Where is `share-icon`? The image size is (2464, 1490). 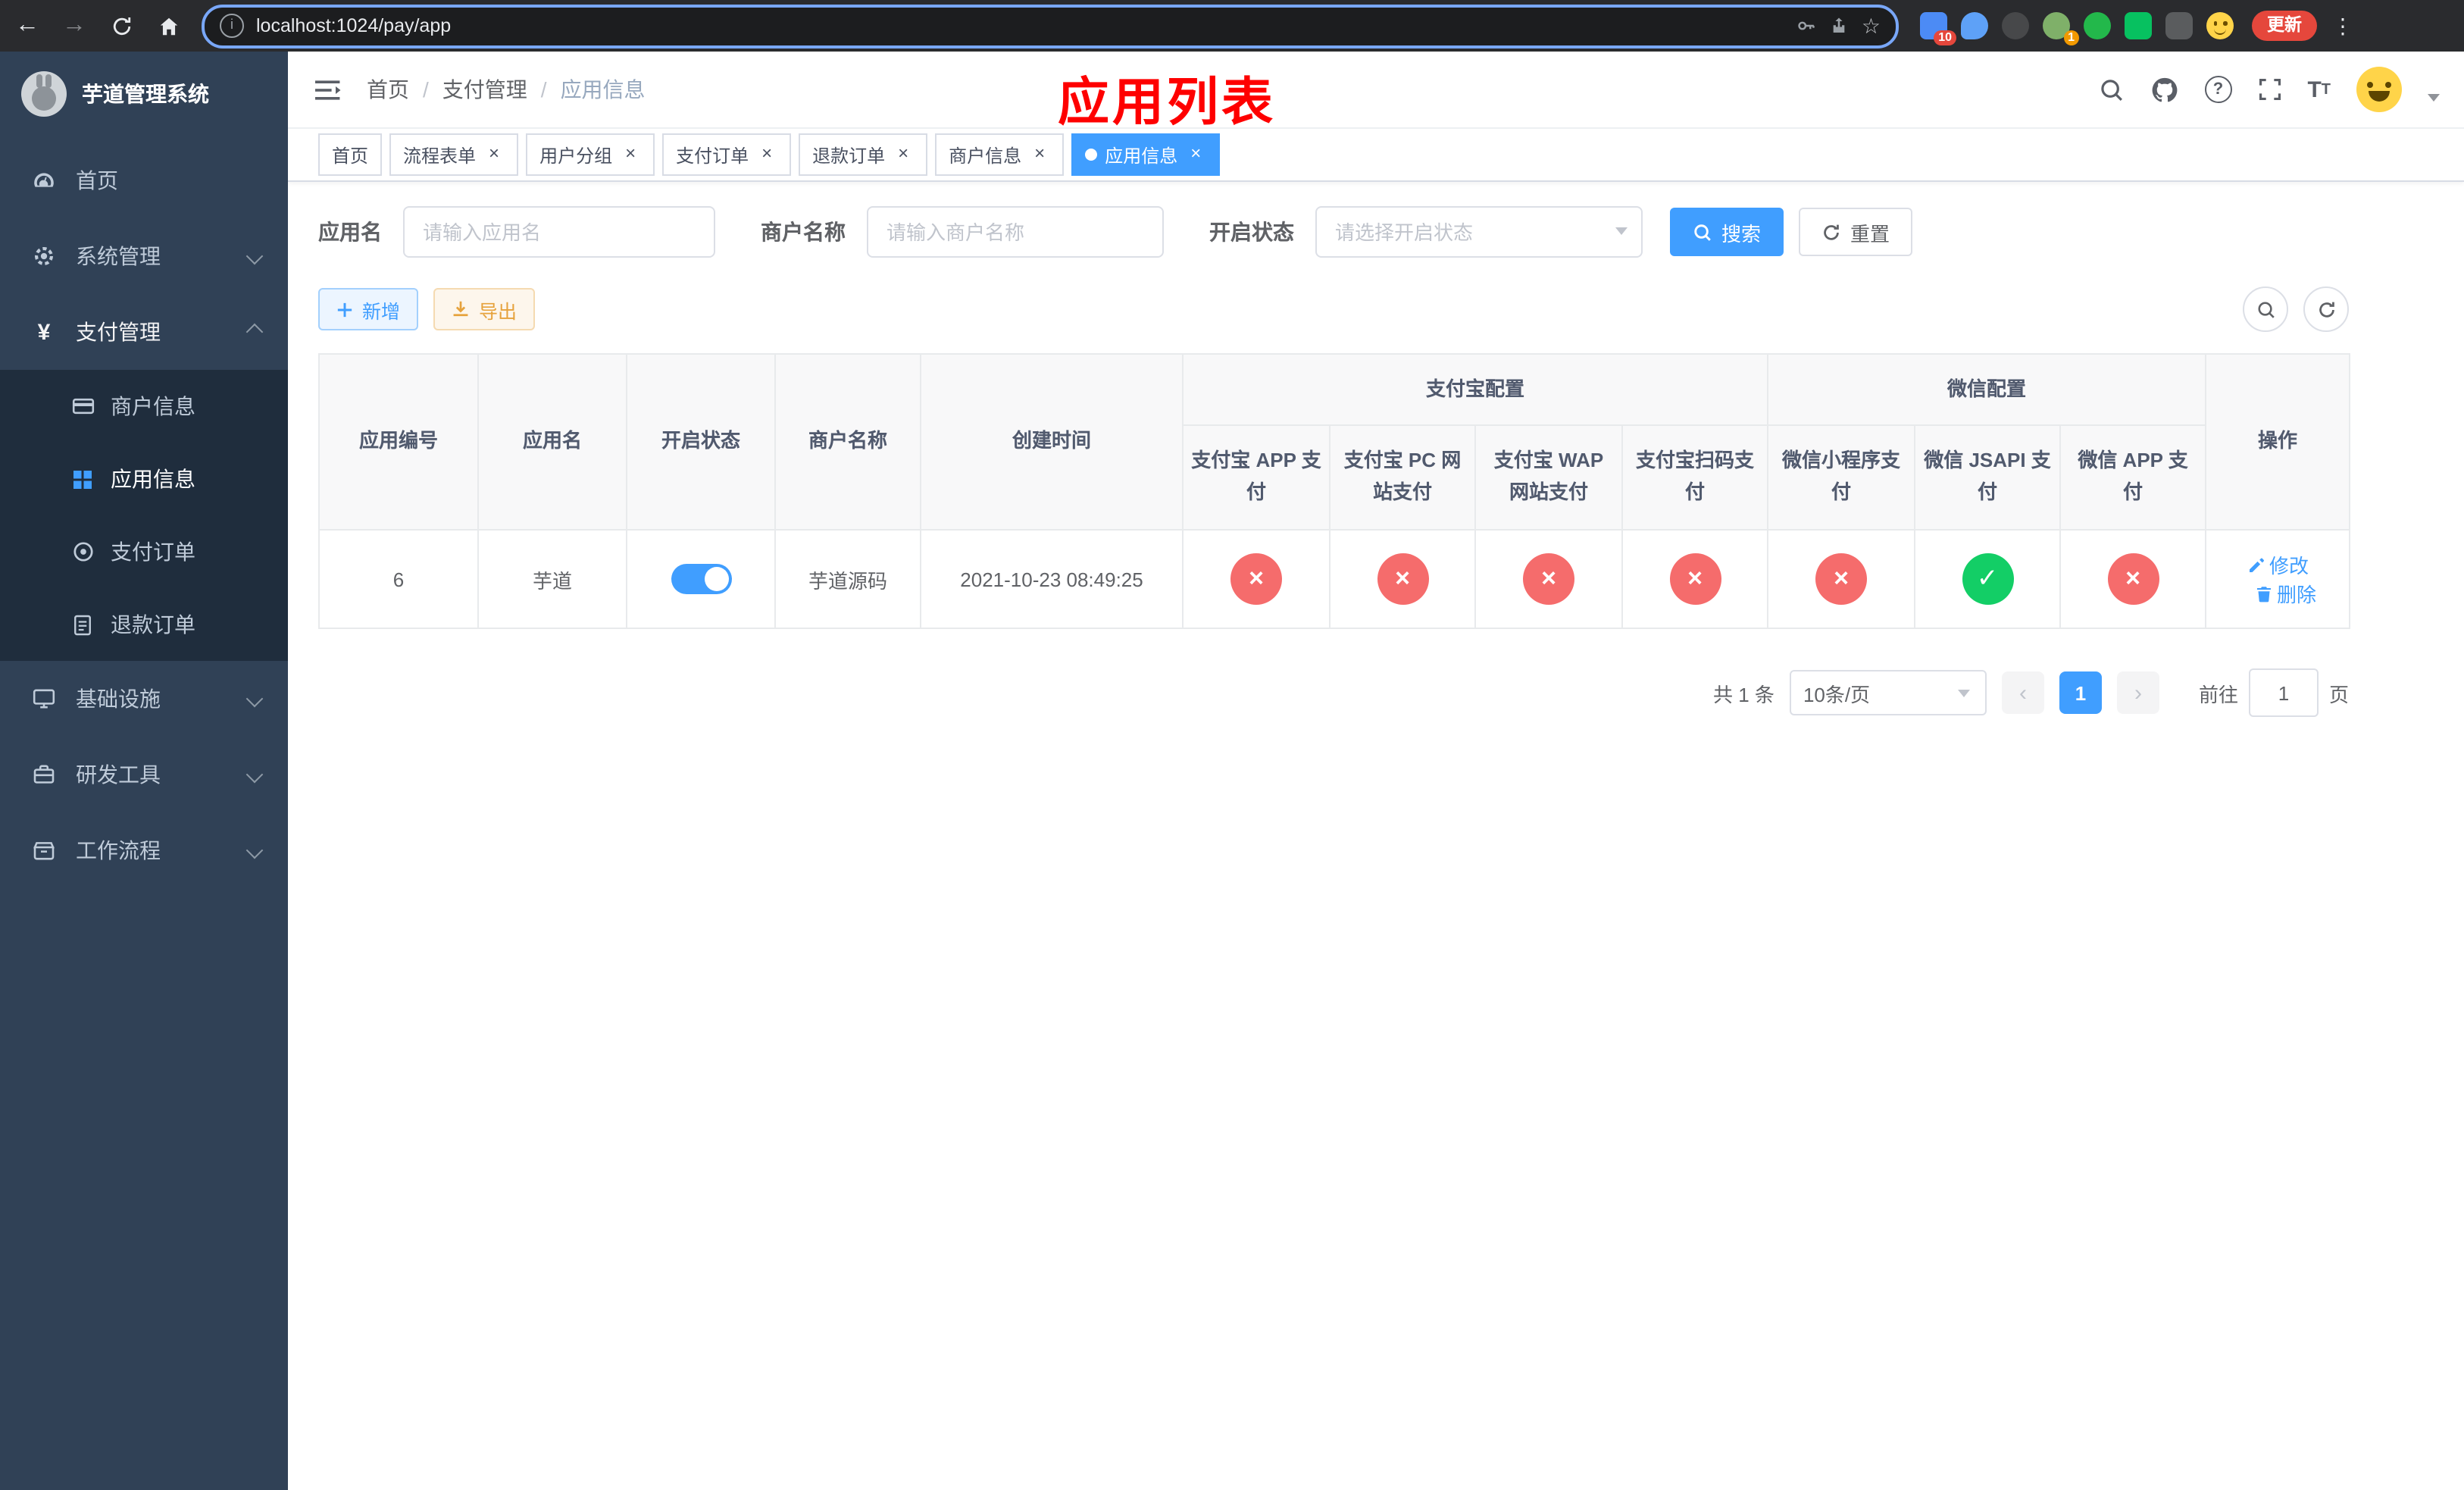
share-icon is located at coordinates (1840, 26).